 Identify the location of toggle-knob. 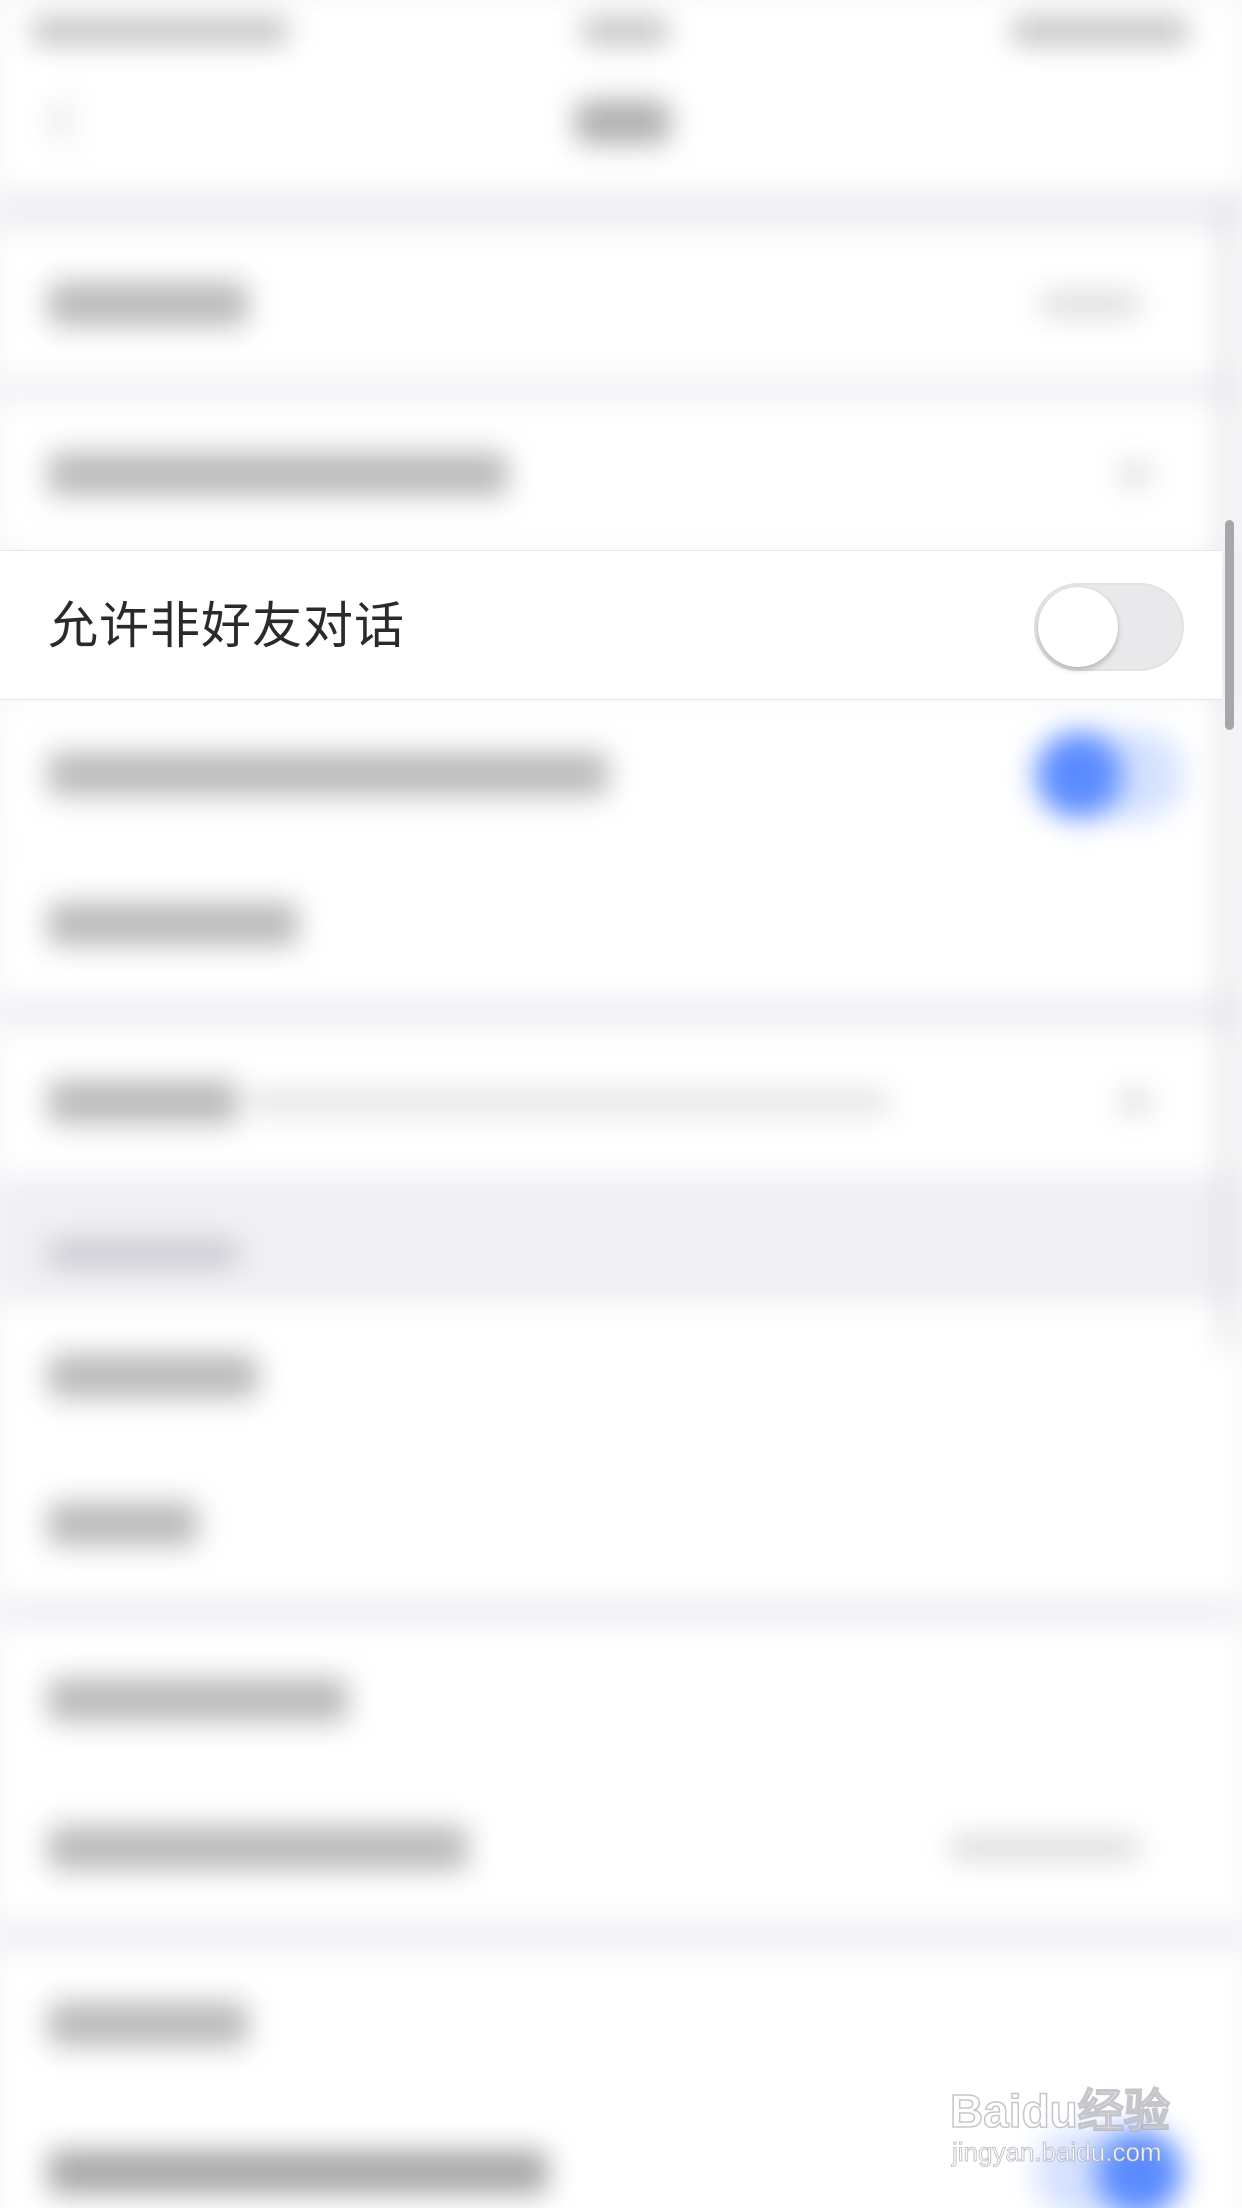
(1078, 627).